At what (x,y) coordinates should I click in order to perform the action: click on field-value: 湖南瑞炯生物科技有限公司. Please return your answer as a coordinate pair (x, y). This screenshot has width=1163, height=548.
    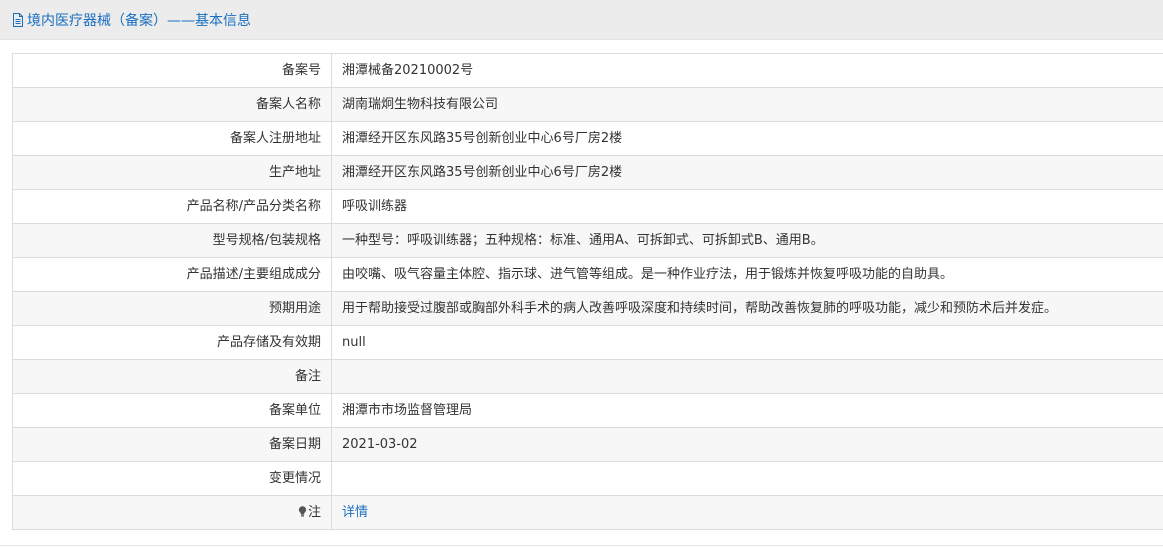
    Looking at the image, I should click on (747, 104).